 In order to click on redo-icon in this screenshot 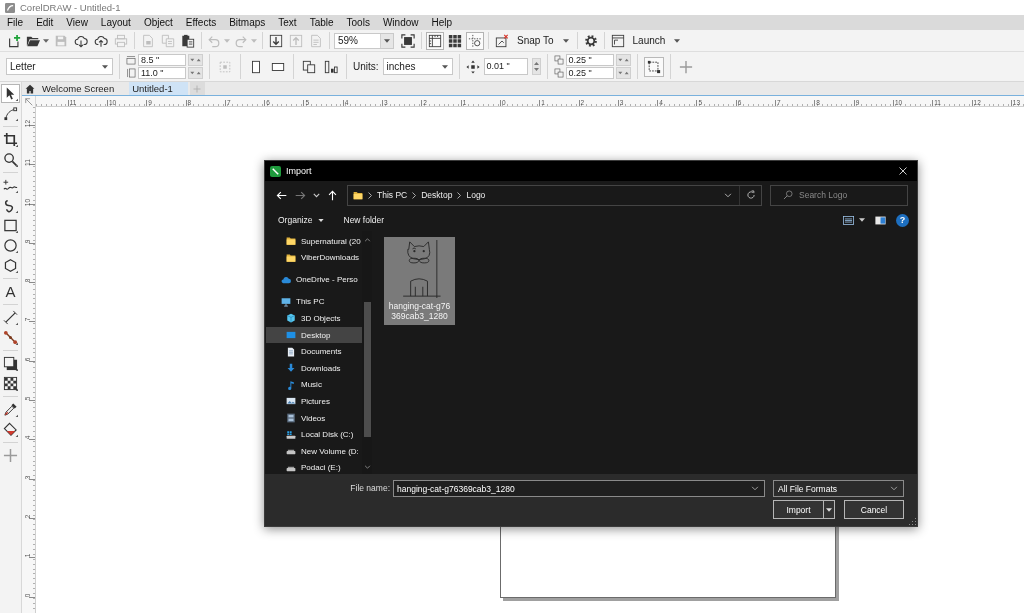, I will do `click(241, 40)`.